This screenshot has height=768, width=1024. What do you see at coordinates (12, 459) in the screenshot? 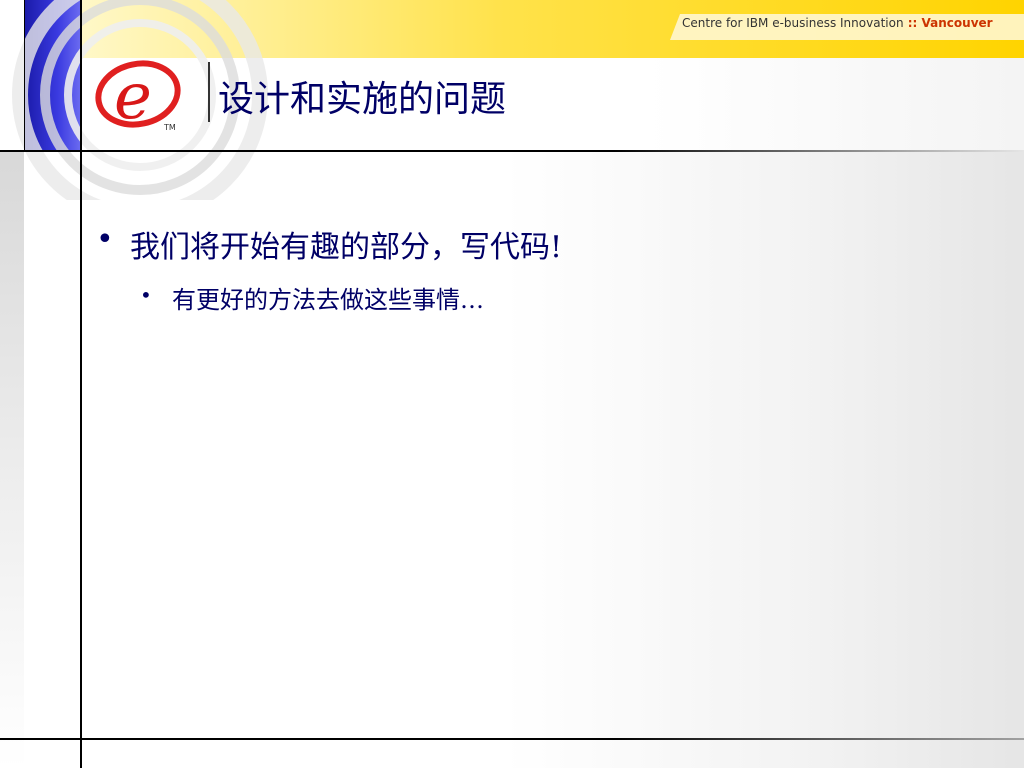
I see `left-gray-strip` at bounding box center [12, 459].